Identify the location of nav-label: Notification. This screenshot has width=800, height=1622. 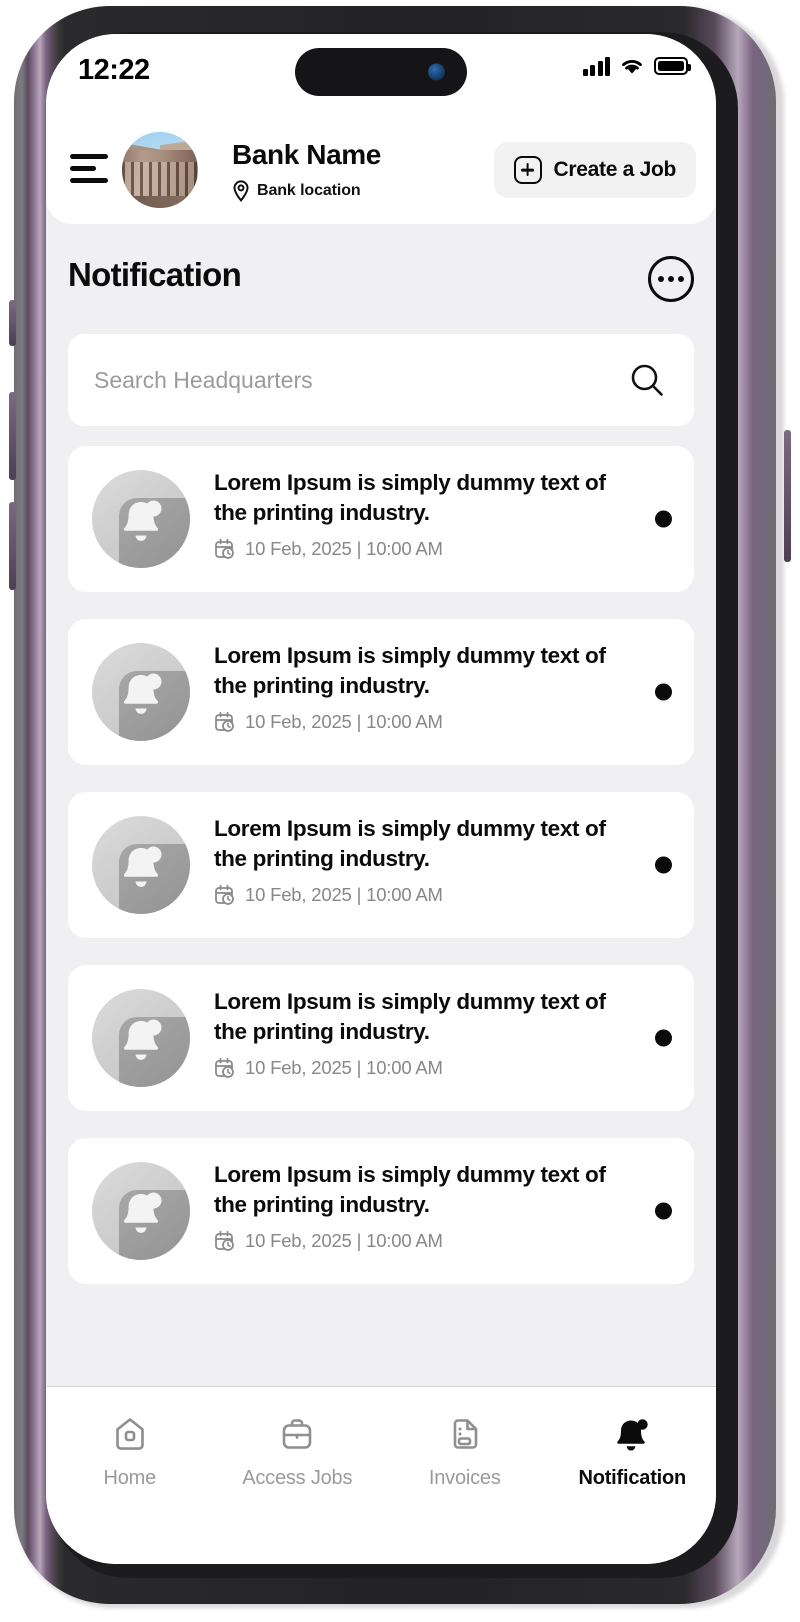
(632, 1478).